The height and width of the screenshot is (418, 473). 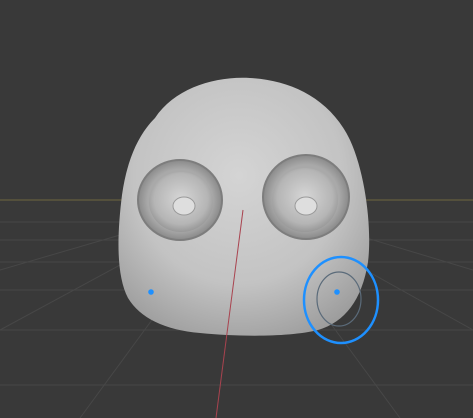 What do you see at coordinates (306, 206) in the screenshot?
I see `right-eye-highlight` at bounding box center [306, 206].